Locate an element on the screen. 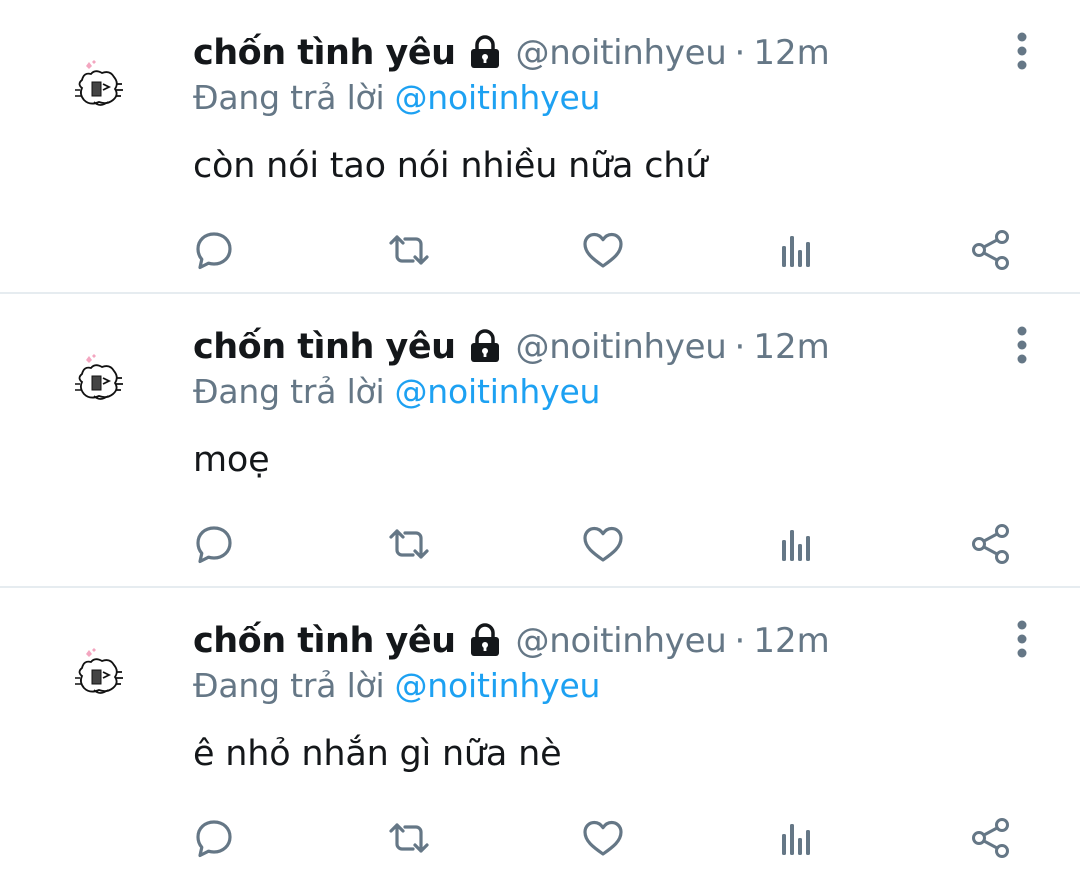 This screenshot has height=881, width=1080. tweet-text: moẹ is located at coordinates (231, 460).